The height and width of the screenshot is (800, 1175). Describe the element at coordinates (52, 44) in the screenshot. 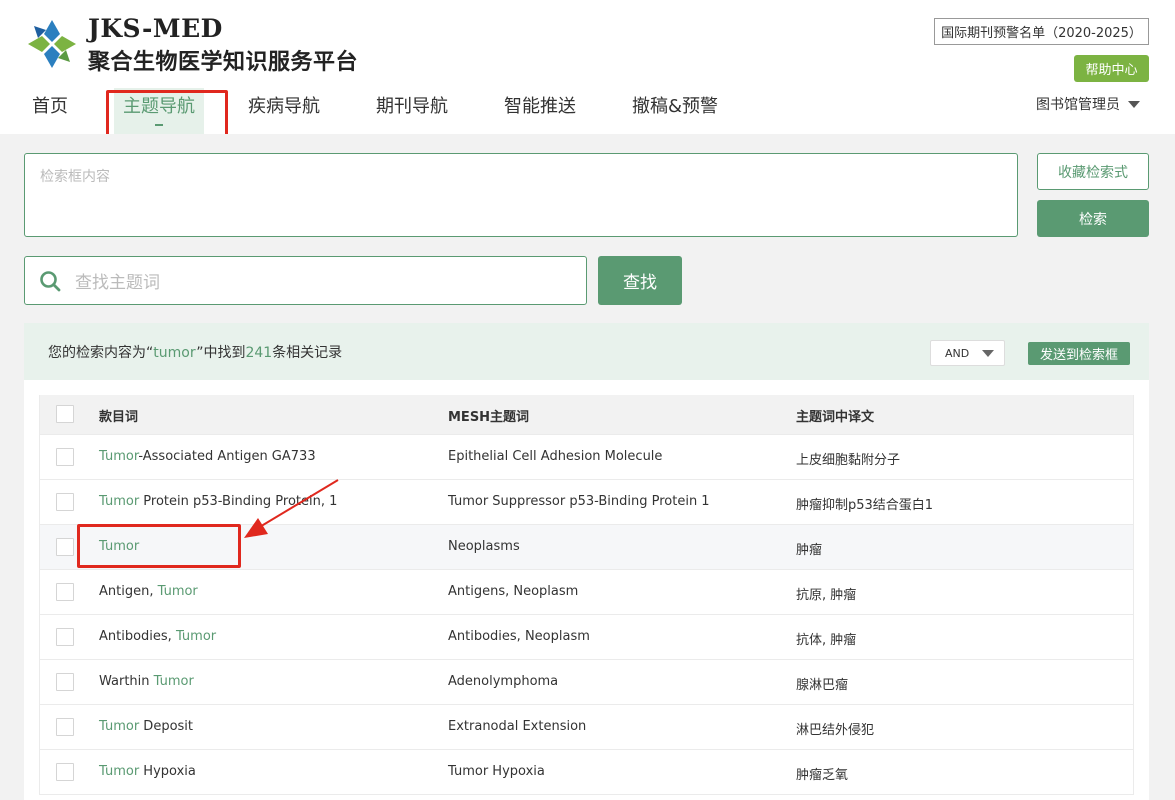

I see `jks-med-logo-icon` at that location.